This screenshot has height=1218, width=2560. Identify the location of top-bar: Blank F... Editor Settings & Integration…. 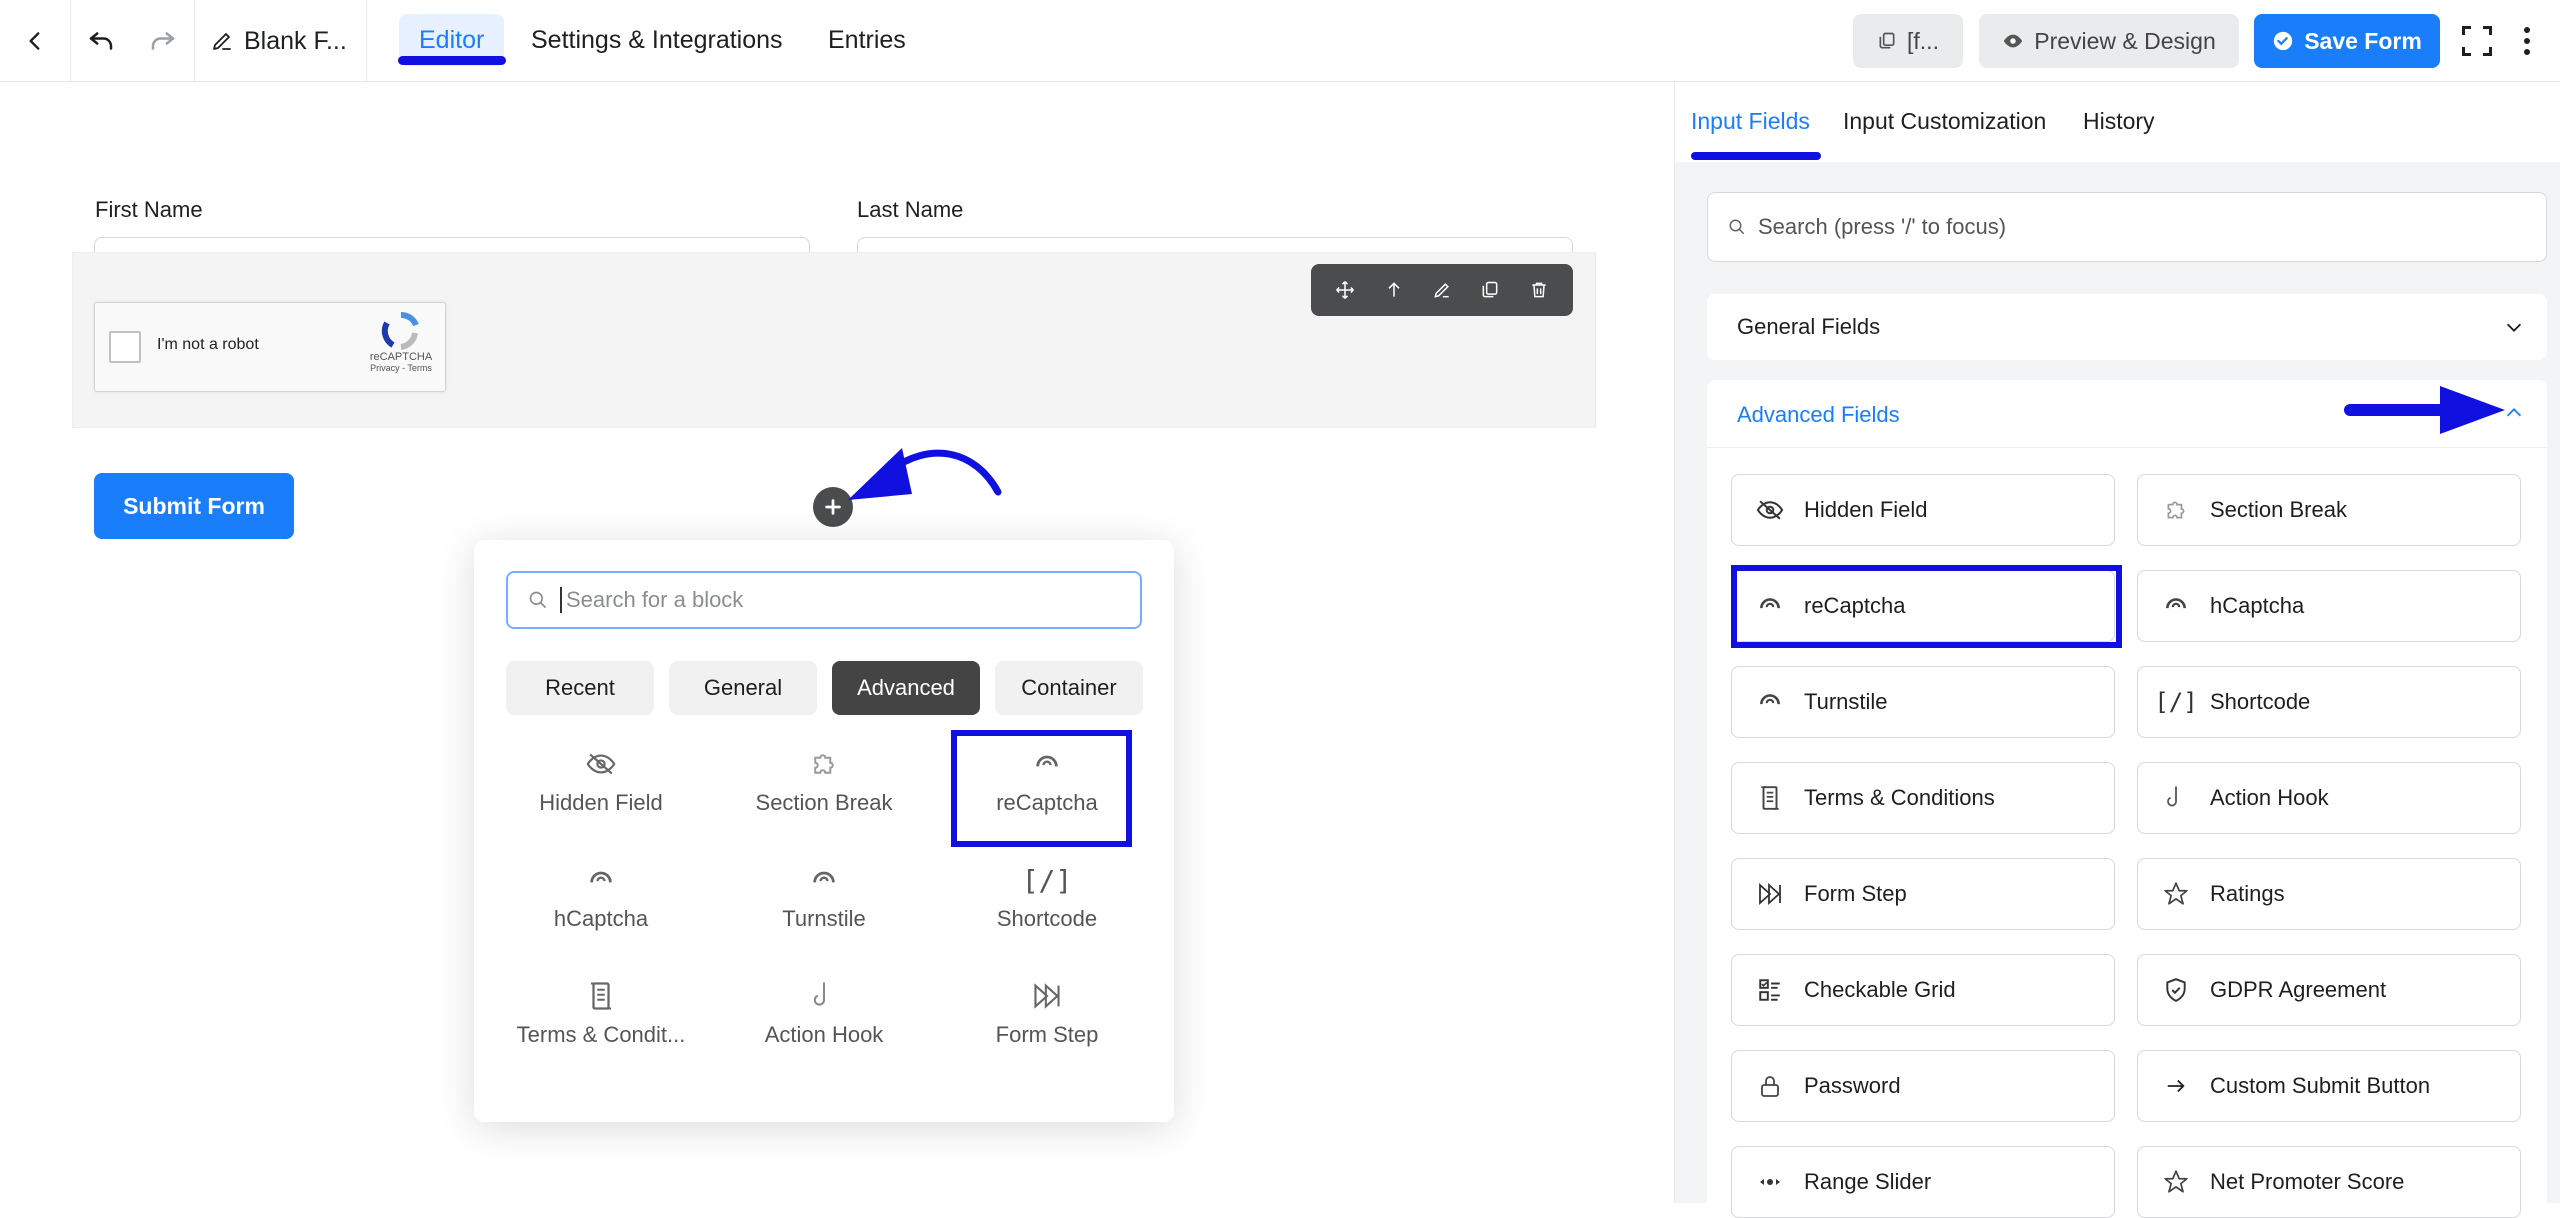
(1280, 41).